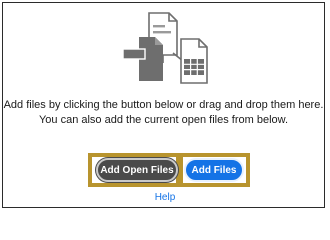  What do you see at coordinates (137, 170) in the screenshot?
I see `add-open-files-button: Add Open Files` at bounding box center [137, 170].